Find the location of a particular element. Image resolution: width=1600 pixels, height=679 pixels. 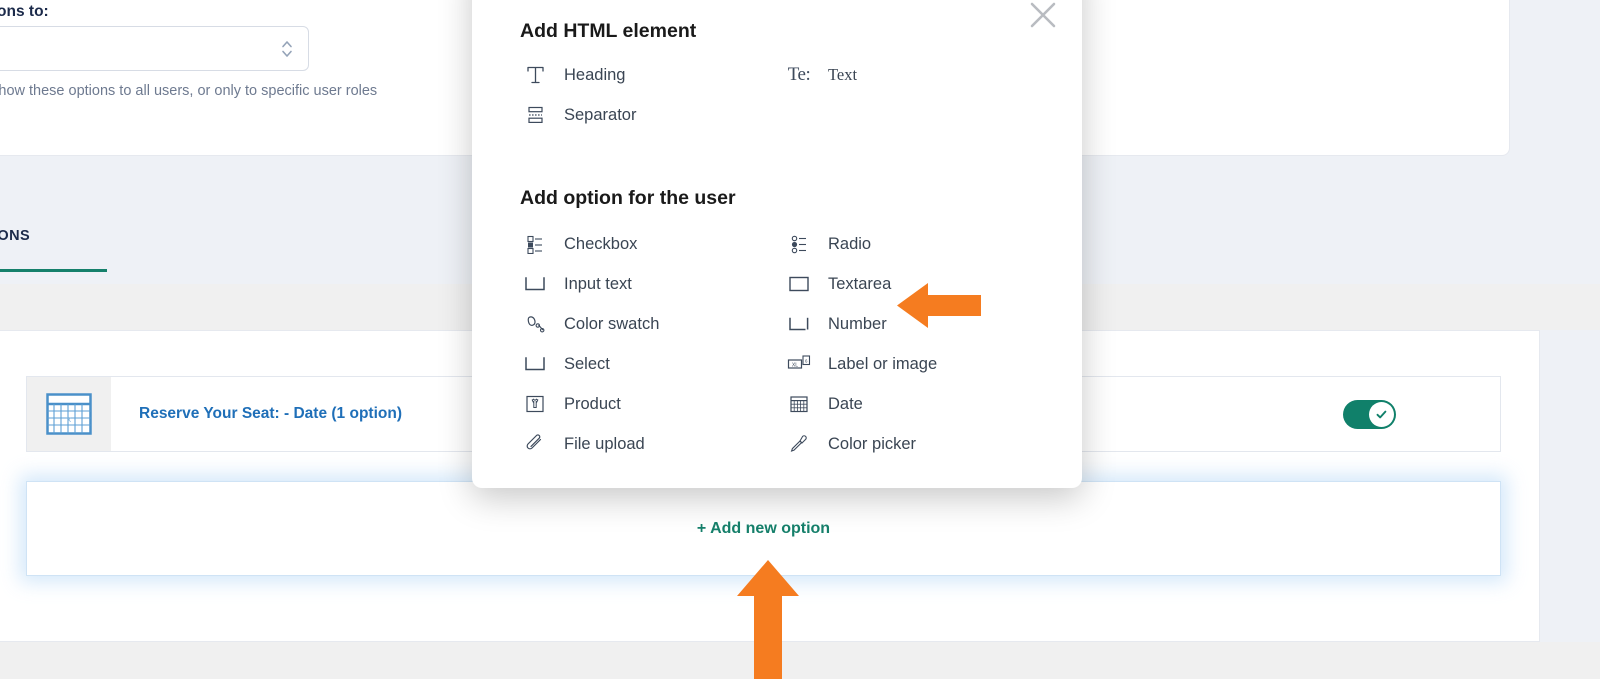

check-icon is located at coordinates (1381, 414).